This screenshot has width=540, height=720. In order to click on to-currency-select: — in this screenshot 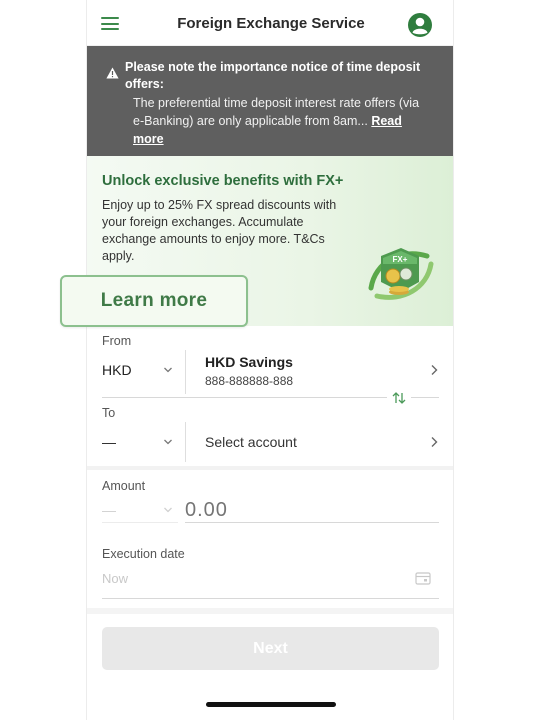, I will do `click(109, 442)`.